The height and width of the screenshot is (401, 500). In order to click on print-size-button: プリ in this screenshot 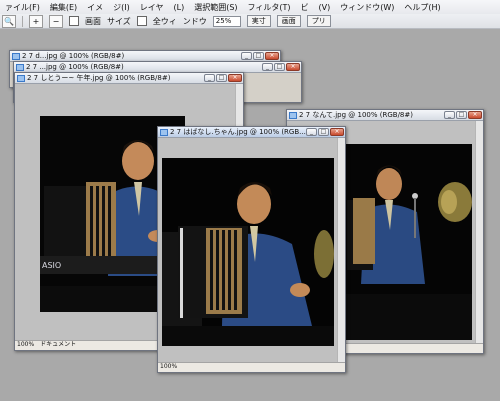, I will do `click(318, 21)`.